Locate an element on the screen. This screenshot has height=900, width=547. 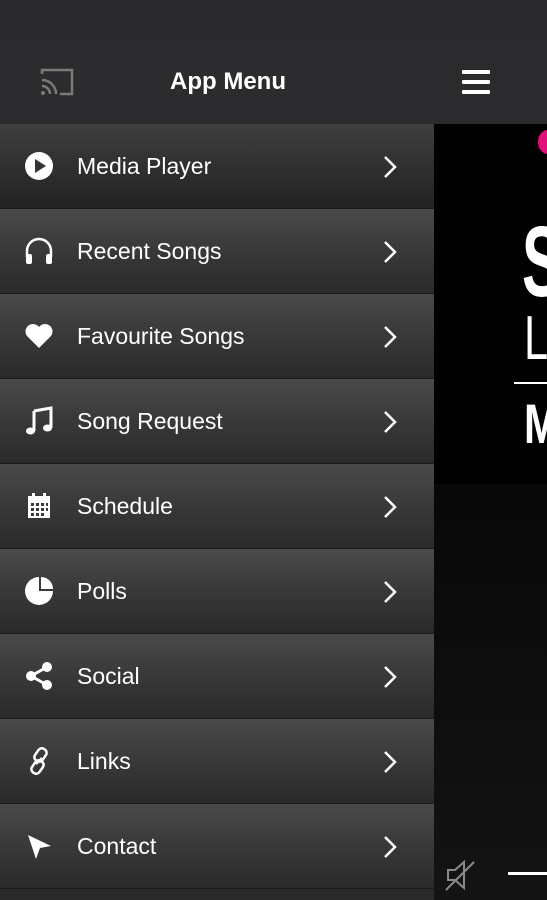
headphones-icon is located at coordinates (39, 251).